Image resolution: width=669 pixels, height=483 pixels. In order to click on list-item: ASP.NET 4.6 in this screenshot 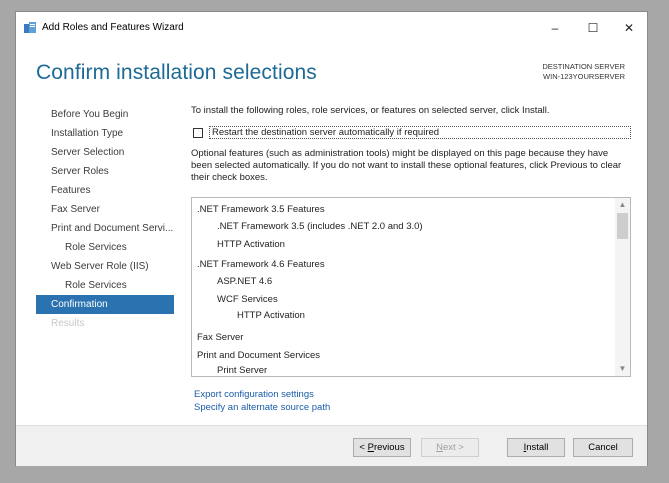, I will do `click(245, 281)`.